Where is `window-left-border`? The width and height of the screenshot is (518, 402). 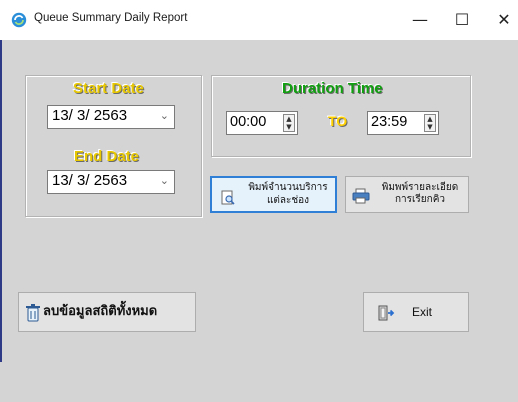
window-left-border is located at coordinates (1, 201).